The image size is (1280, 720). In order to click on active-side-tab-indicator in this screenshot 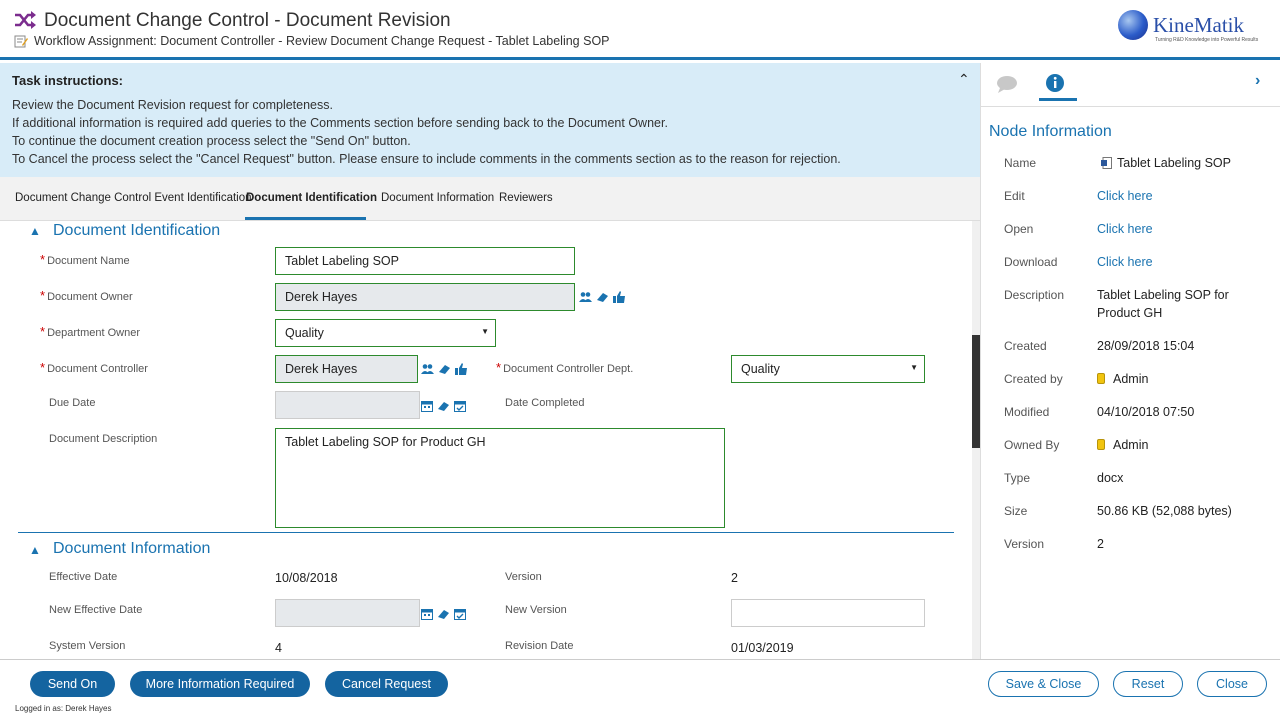, I will do `click(1058, 99)`.